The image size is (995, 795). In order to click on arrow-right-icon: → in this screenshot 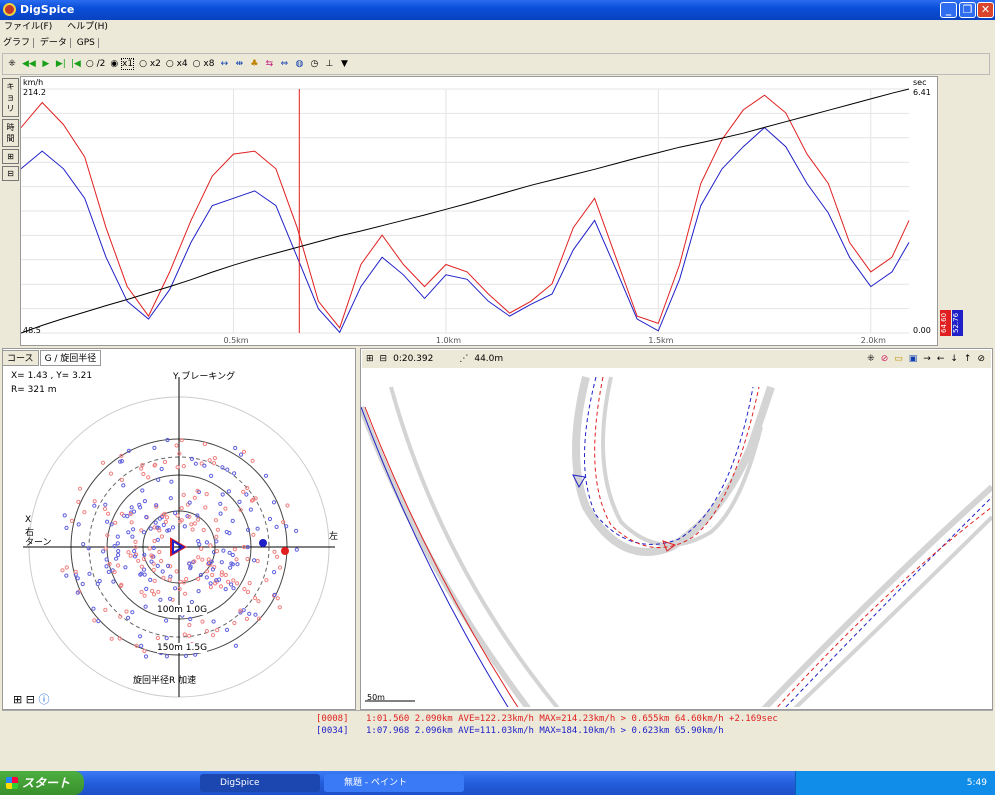, I will do `click(927, 359)`.